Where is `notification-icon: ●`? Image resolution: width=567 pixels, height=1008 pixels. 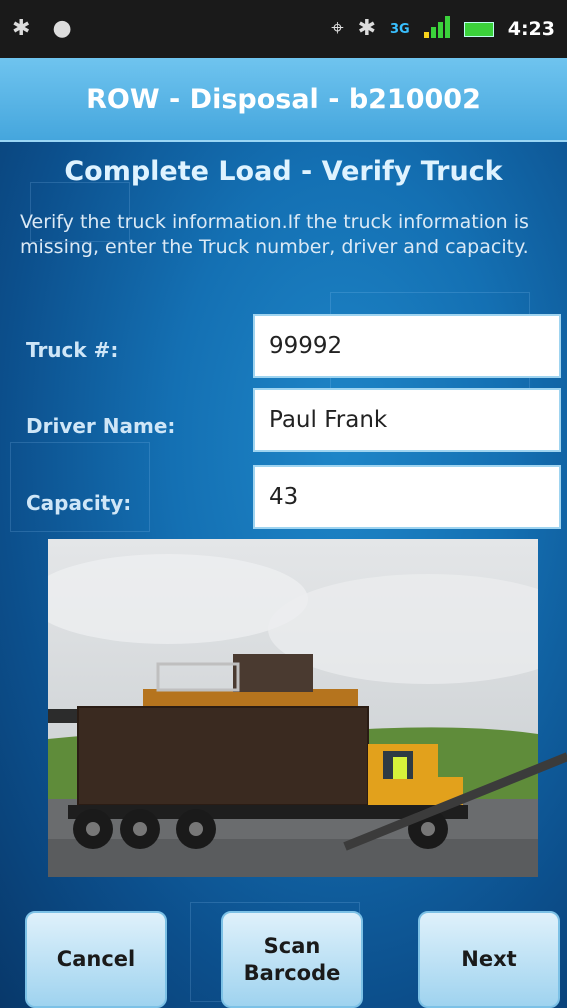
notification-icon: ● is located at coordinates (62, 28).